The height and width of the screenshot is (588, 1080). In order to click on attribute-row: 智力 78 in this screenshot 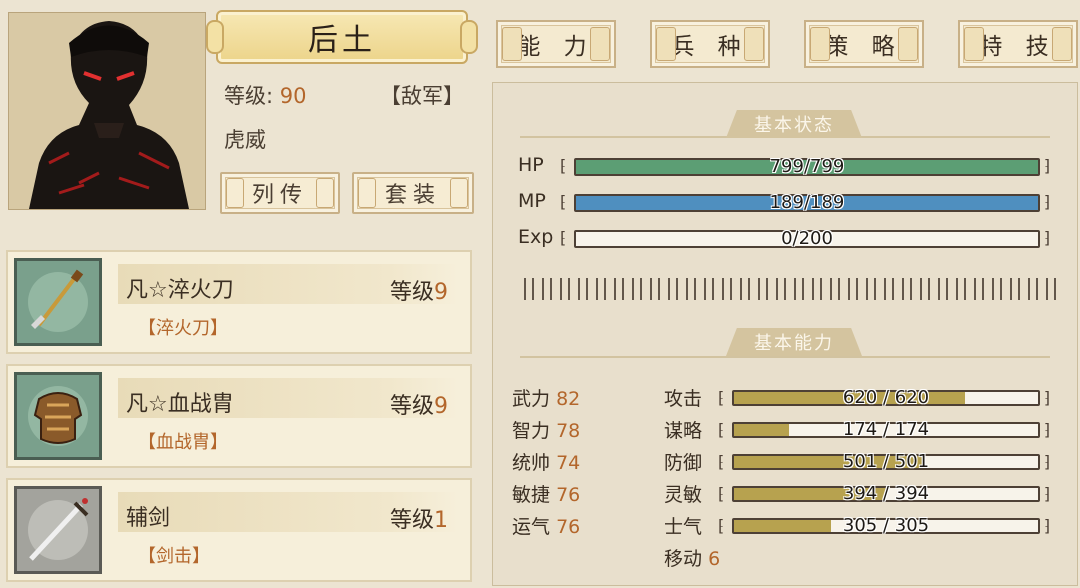, I will do `click(546, 429)`.